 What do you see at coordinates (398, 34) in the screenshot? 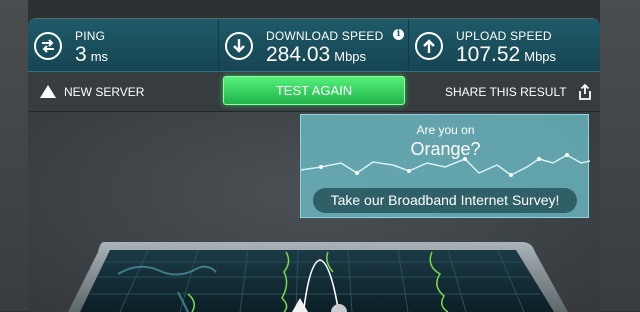
I see `info-icon: i` at bounding box center [398, 34].